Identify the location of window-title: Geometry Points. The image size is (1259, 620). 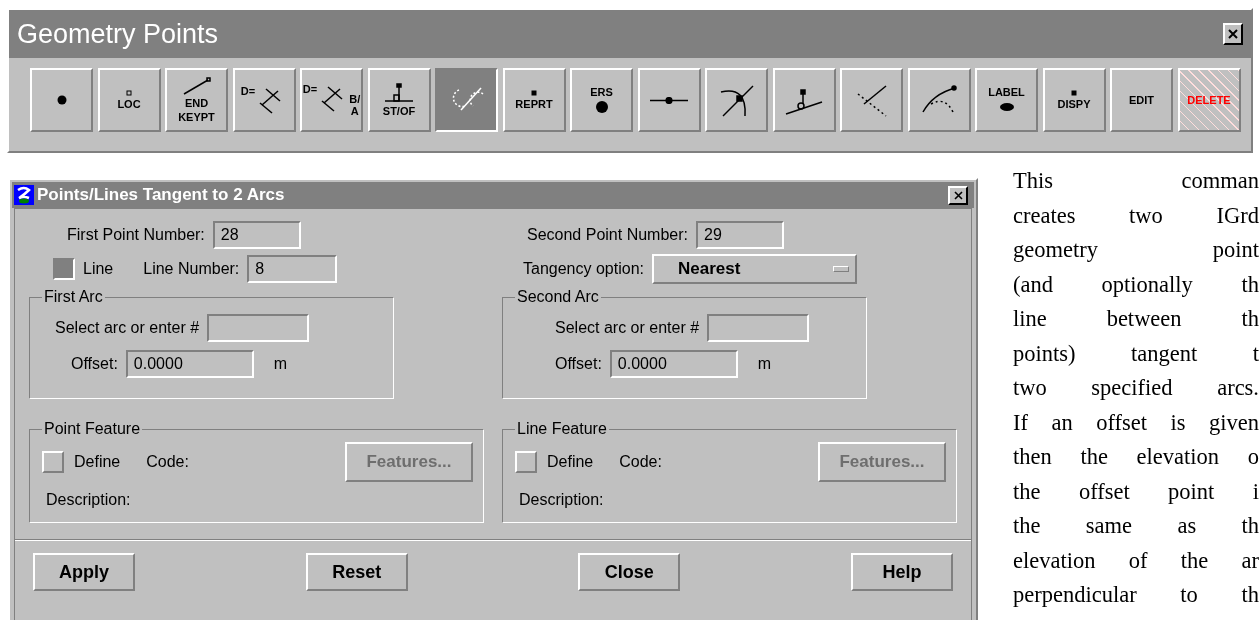
(118, 34).